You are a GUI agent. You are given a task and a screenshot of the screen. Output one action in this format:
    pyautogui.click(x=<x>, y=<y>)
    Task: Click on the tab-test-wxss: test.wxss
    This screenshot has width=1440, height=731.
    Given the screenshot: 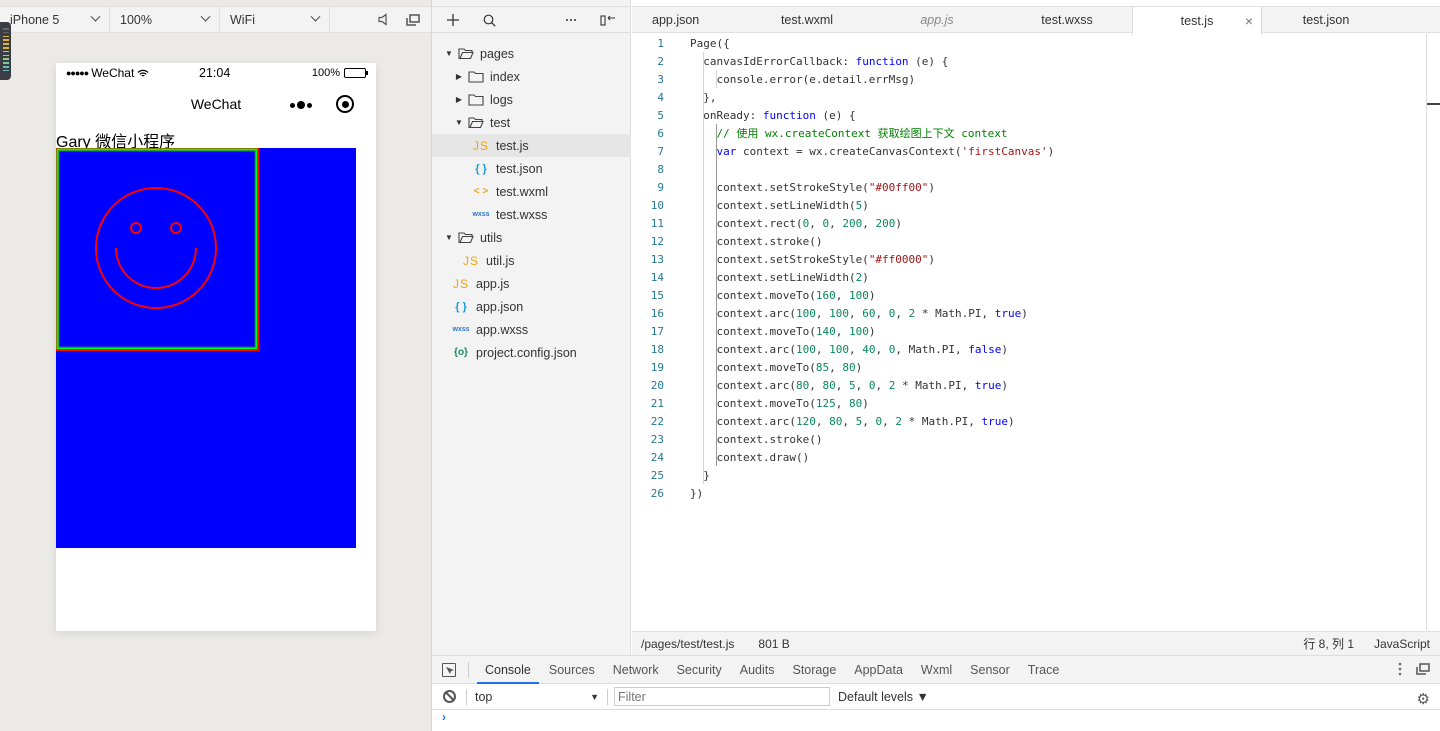 What is the action you would take?
    pyautogui.click(x=1067, y=19)
    